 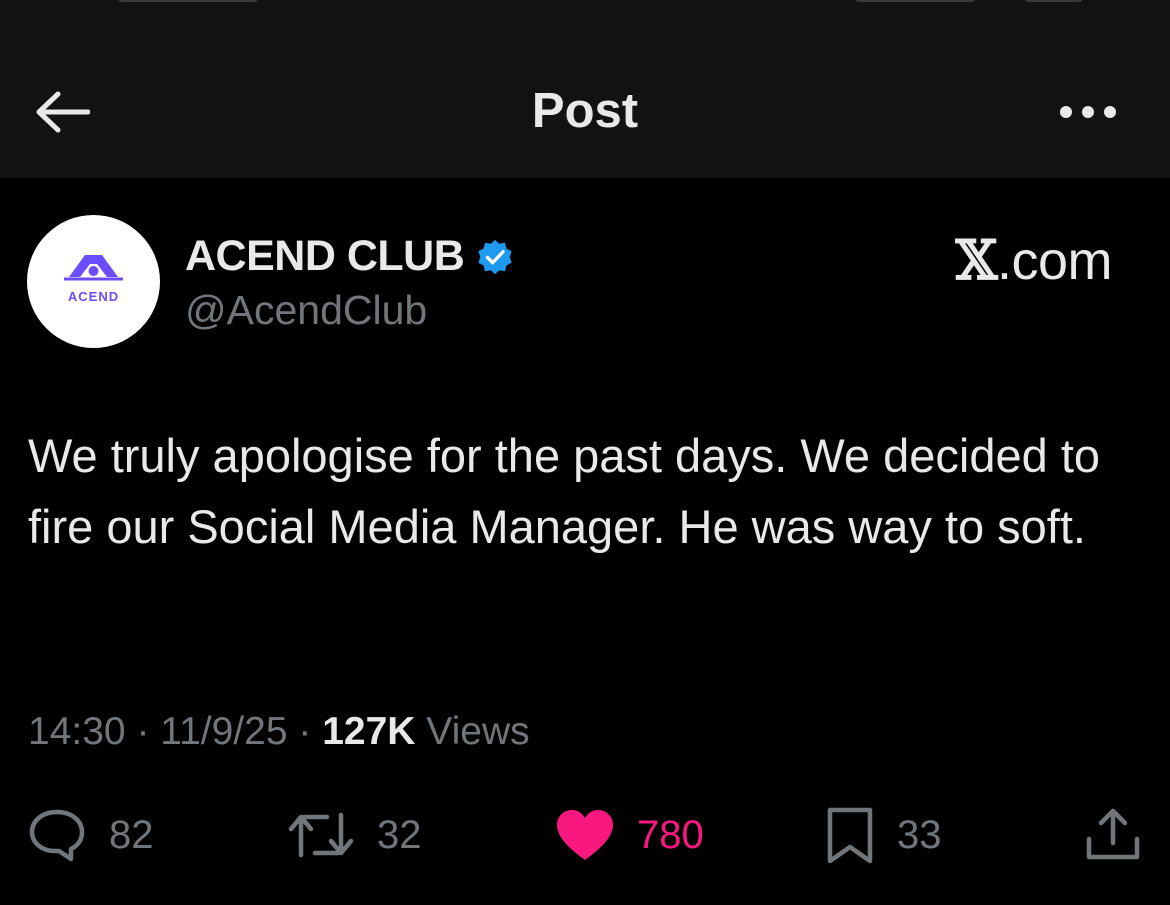 What do you see at coordinates (224, 731) in the screenshot?
I see `post-date: 11/9/25` at bounding box center [224, 731].